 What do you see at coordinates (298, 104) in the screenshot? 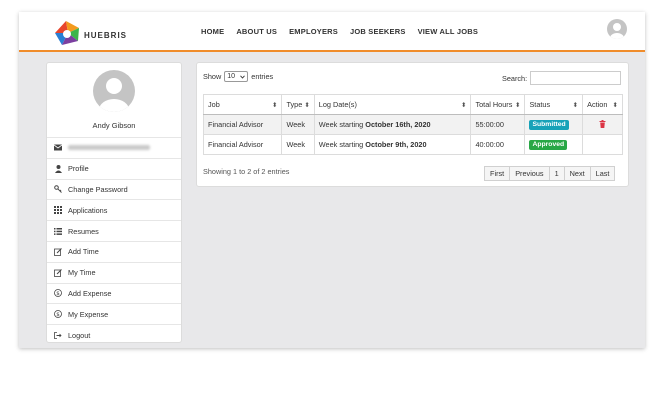
I see `column-header-type: Type ⬍` at bounding box center [298, 104].